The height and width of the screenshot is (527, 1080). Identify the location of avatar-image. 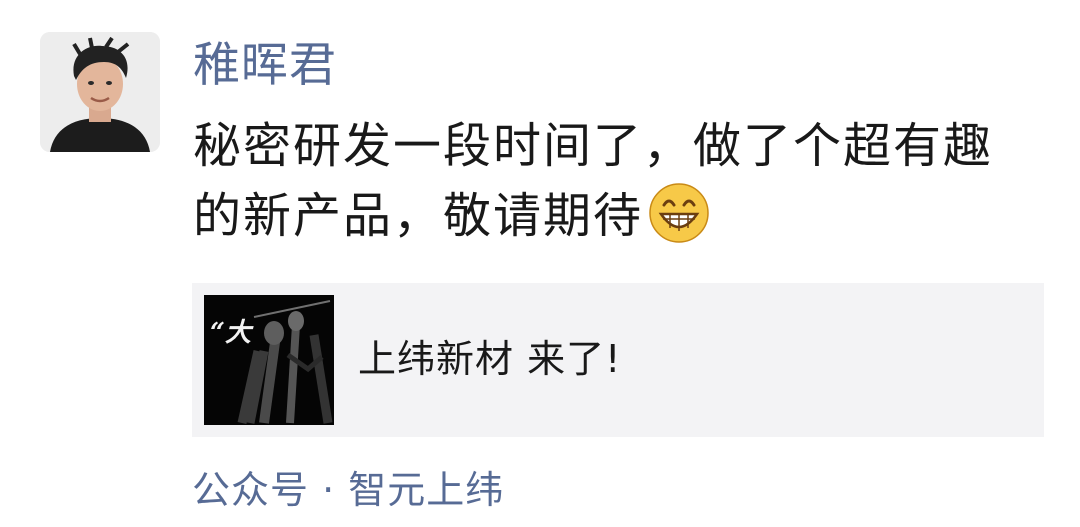
(100, 92).